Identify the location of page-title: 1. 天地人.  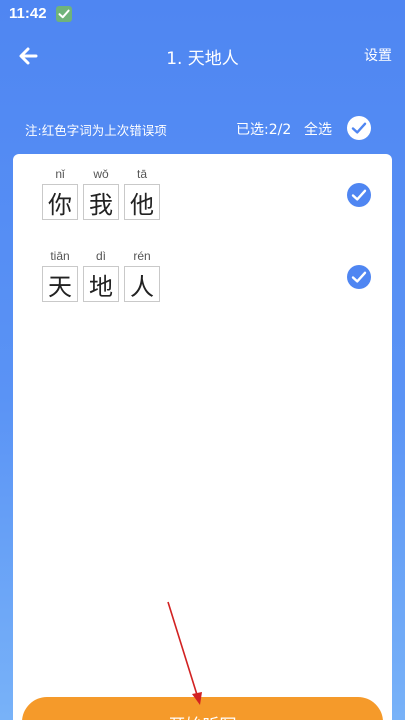
(202, 59).